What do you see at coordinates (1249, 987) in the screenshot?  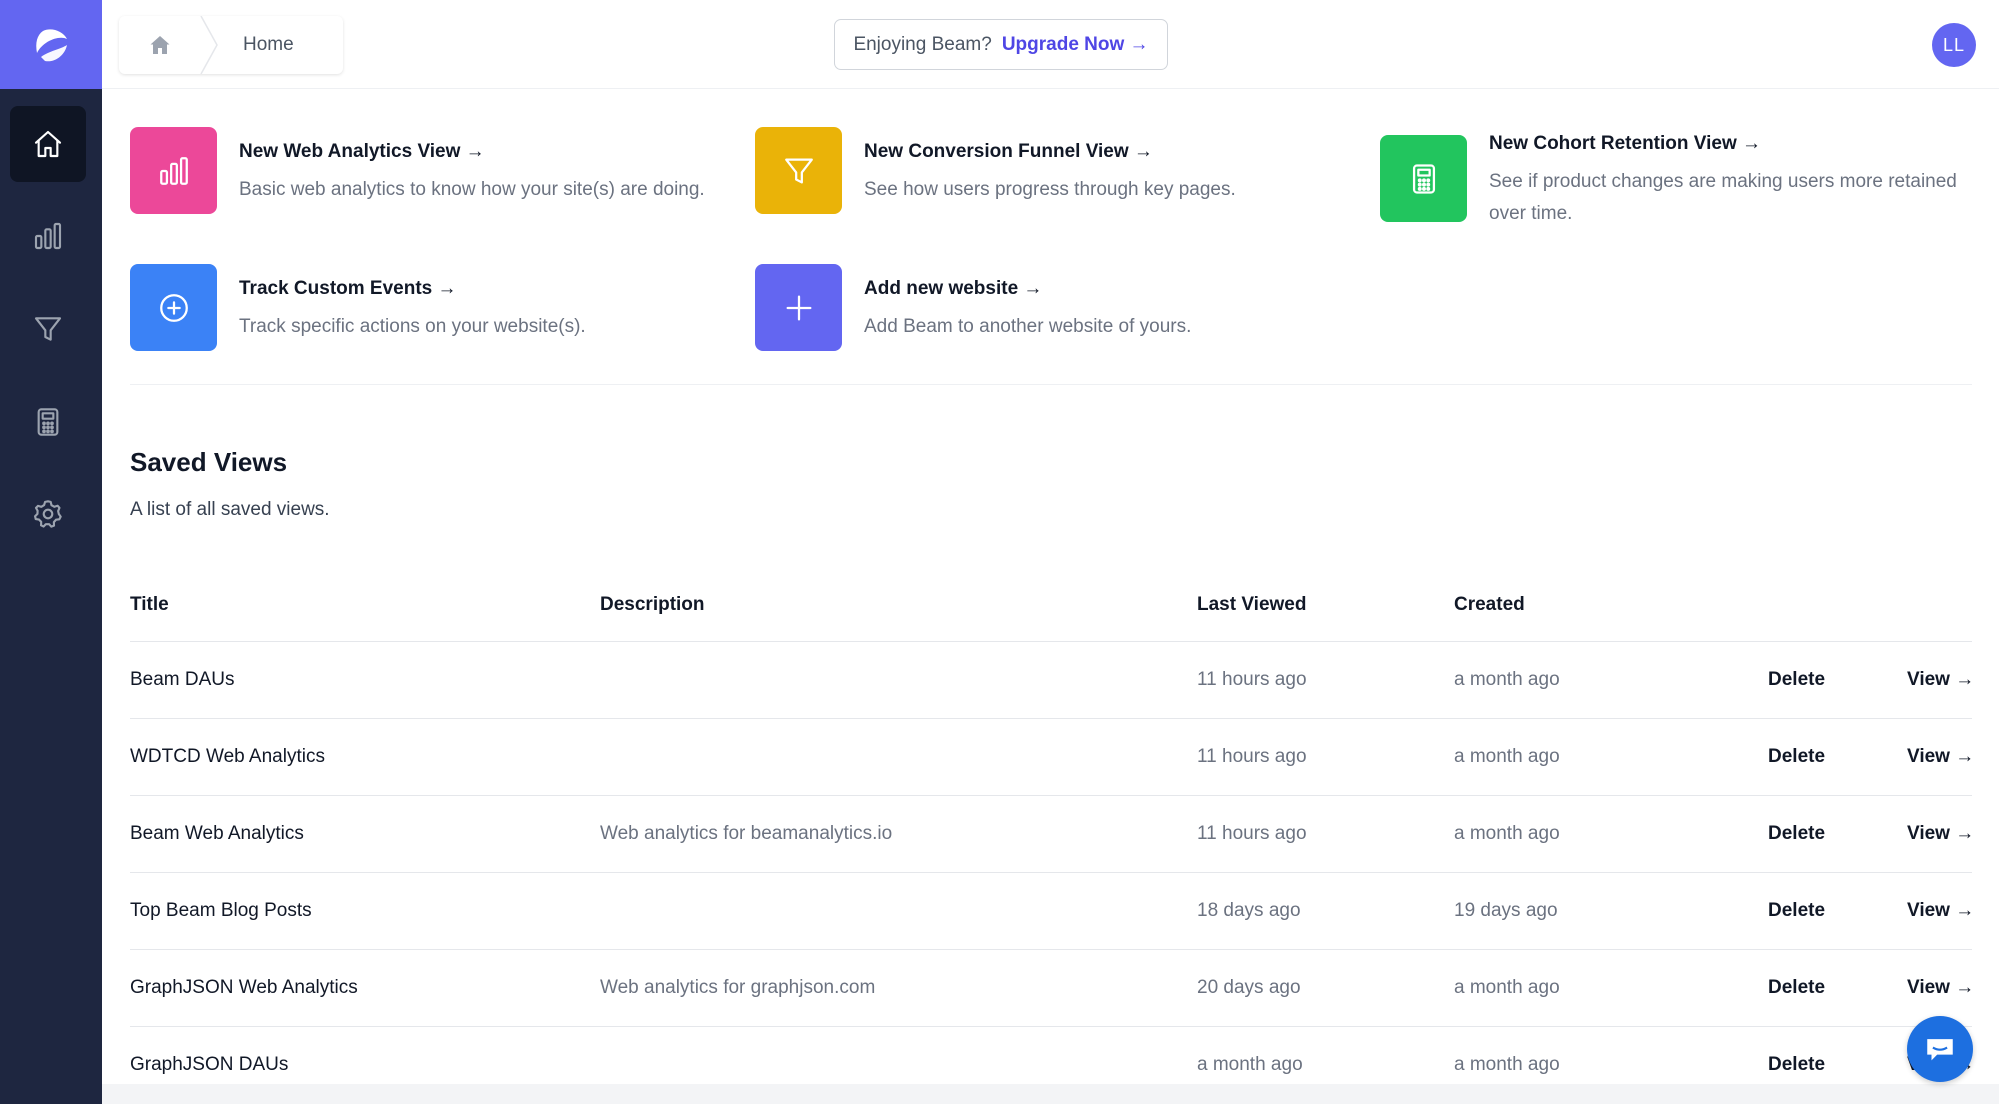 I see `row-last-viewed: 20 days ago` at bounding box center [1249, 987].